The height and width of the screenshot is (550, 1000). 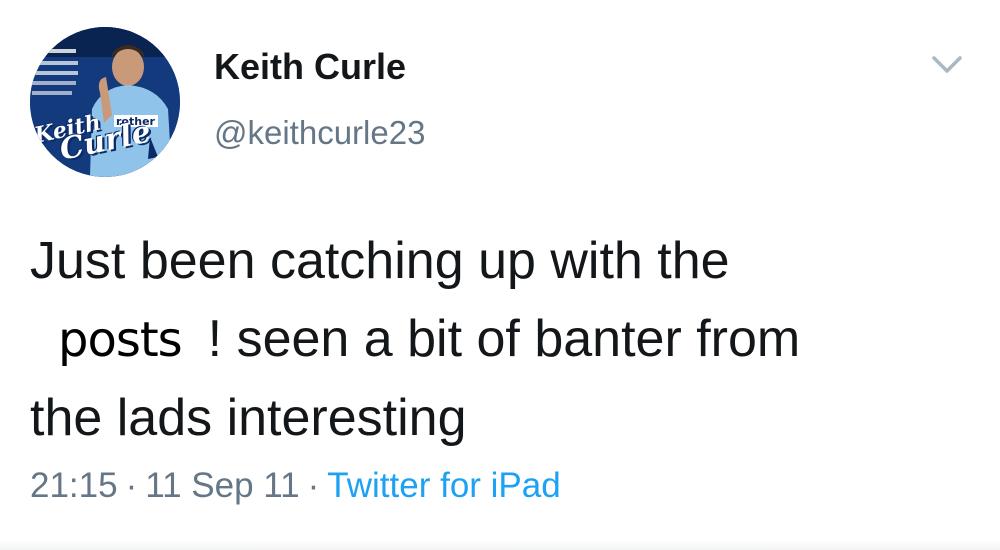 I want to click on redacted-word: posts, so click(x=120, y=340).